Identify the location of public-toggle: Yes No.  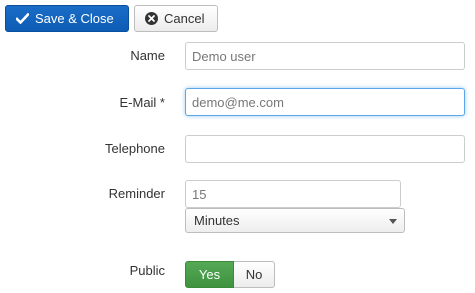
(230, 274).